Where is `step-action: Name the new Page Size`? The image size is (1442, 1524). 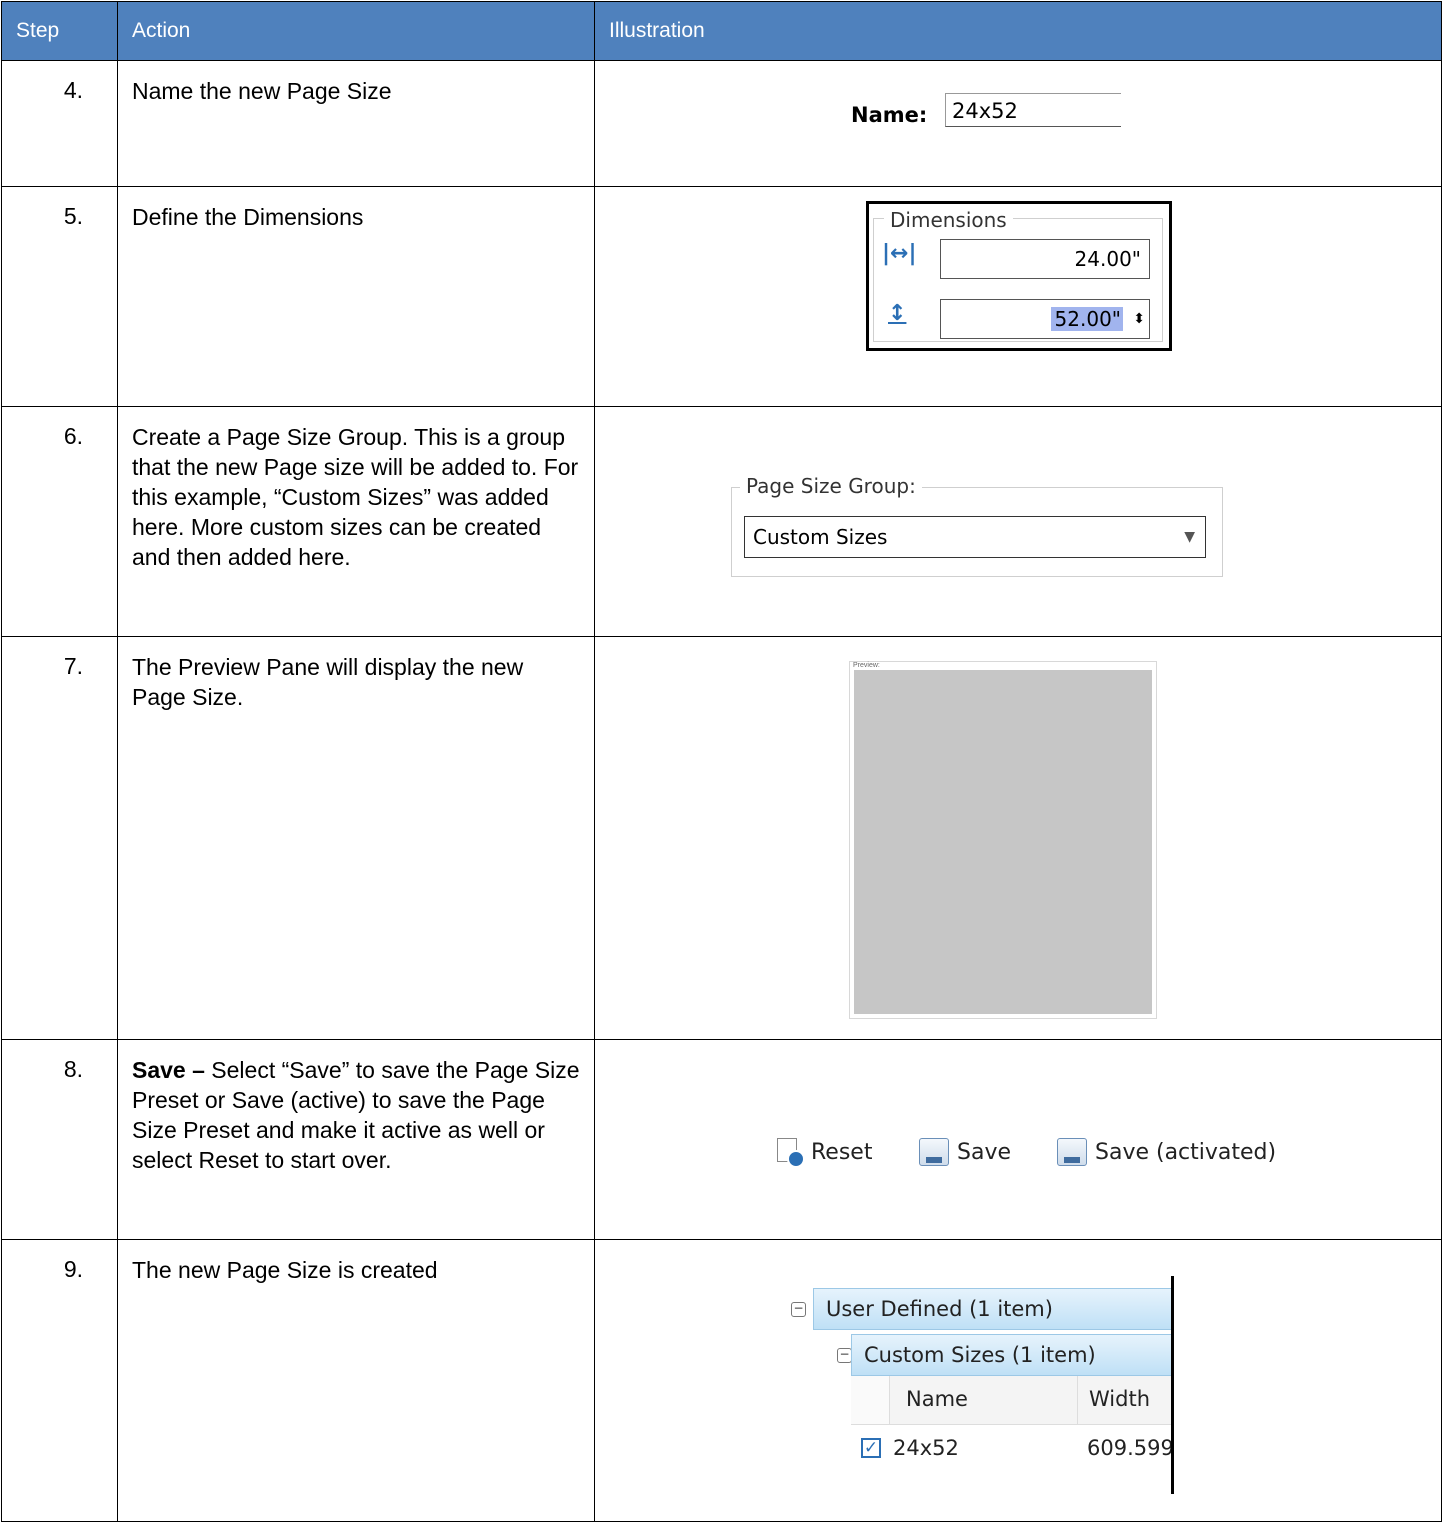
step-action: Name the new Page Size is located at coordinates (356, 123).